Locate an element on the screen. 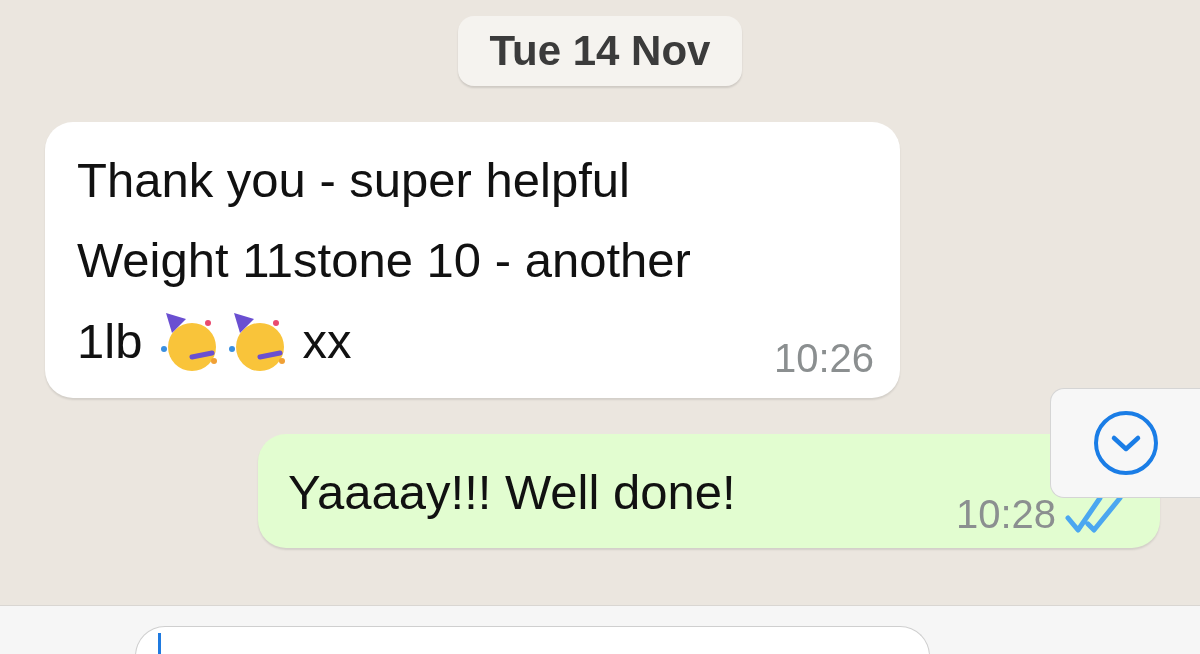  message-text: xx is located at coordinates (327, 341).